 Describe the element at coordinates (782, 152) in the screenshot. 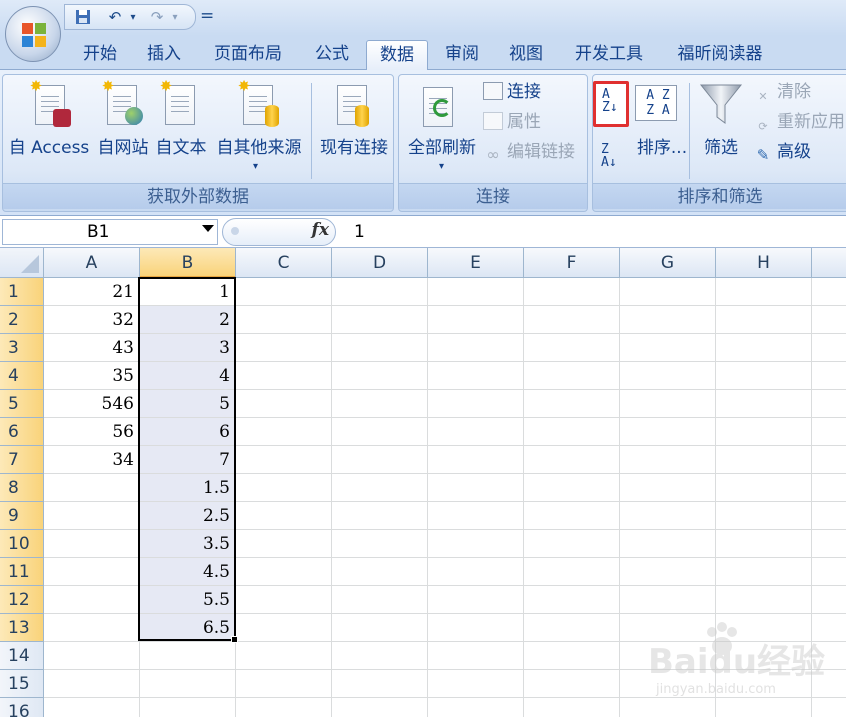

I see `advanced-button: ✎ 高级` at that location.